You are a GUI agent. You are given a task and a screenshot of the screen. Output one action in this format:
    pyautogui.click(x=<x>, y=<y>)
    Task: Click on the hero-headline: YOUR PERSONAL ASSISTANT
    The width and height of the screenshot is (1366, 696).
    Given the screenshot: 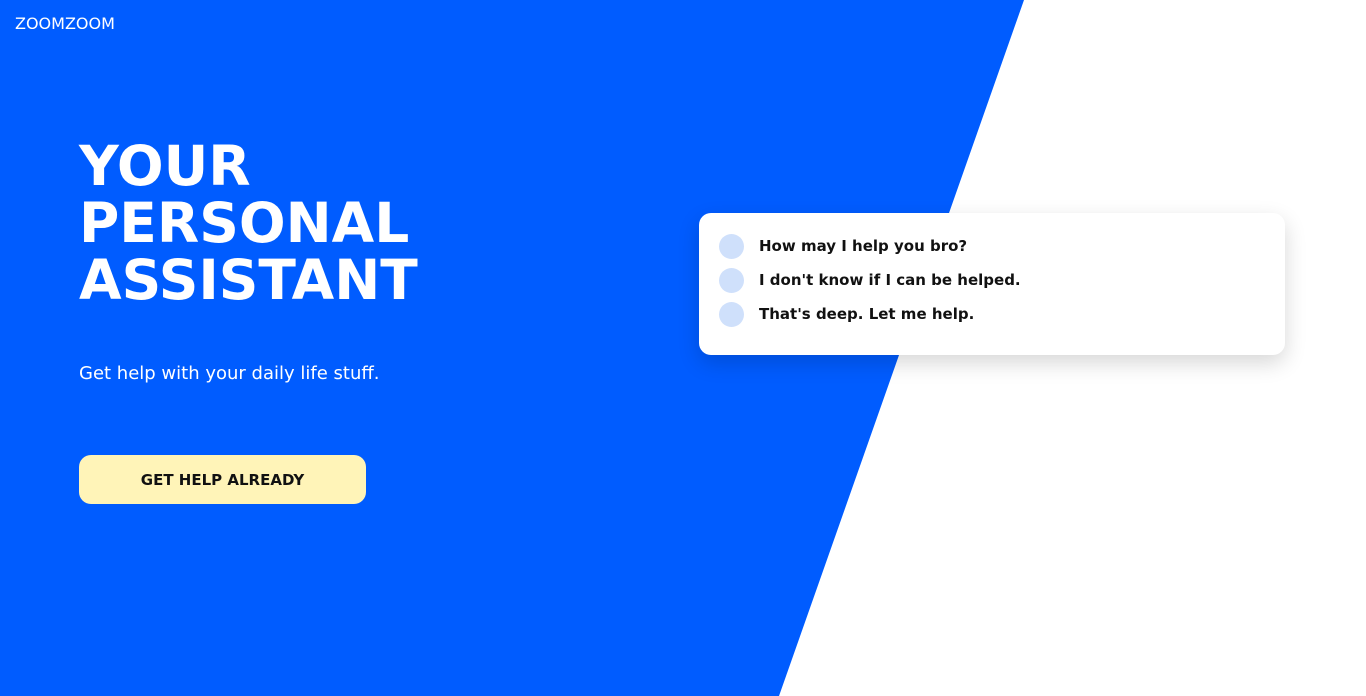 What is the action you would take?
    pyautogui.click(x=248, y=223)
    